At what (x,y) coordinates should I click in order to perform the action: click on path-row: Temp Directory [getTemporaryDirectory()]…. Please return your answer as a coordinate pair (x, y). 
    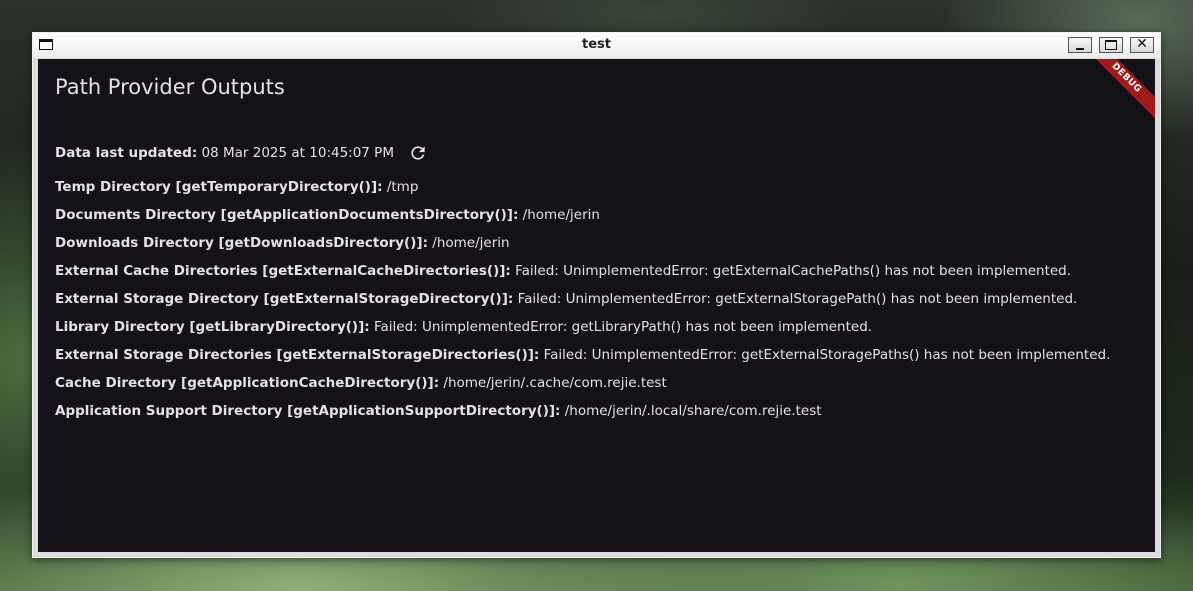
    Looking at the image, I should click on (582, 193).